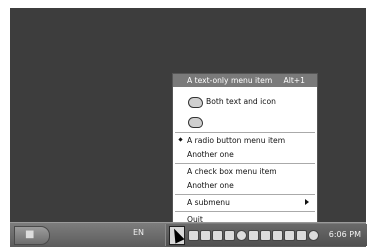  Describe the element at coordinates (307, 202) in the screenshot. I see `chevron-right-icon` at that location.